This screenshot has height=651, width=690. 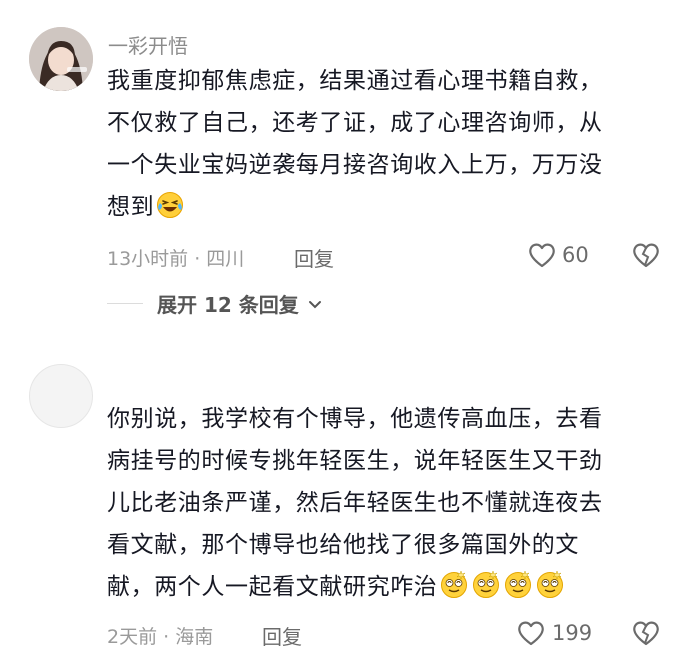 What do you see at coordinates (125, 303) in the screenshot?
I see `divider-line` at bounding box center [125, 303].